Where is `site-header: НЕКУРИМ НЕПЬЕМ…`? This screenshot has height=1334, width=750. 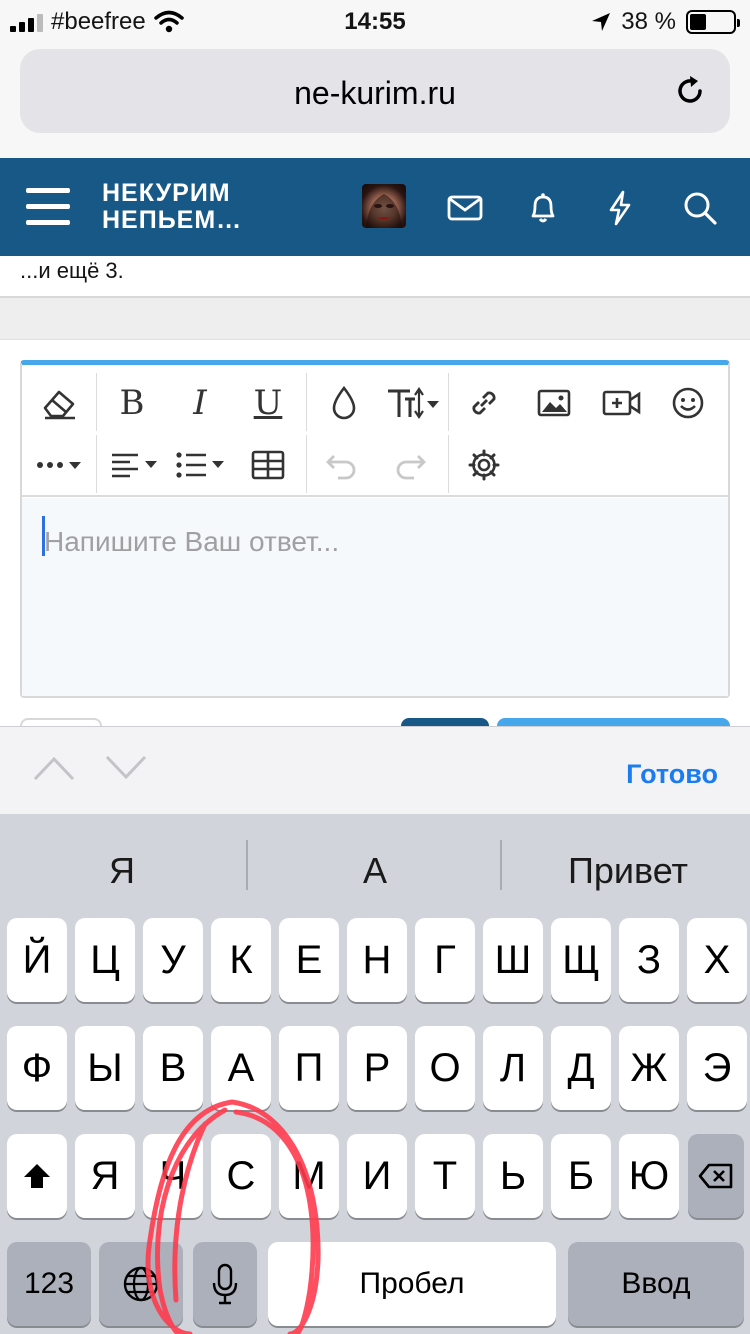
site-header: НЕКУРИМ НЕПЬЕМ… is located at coordinates (375, 207).